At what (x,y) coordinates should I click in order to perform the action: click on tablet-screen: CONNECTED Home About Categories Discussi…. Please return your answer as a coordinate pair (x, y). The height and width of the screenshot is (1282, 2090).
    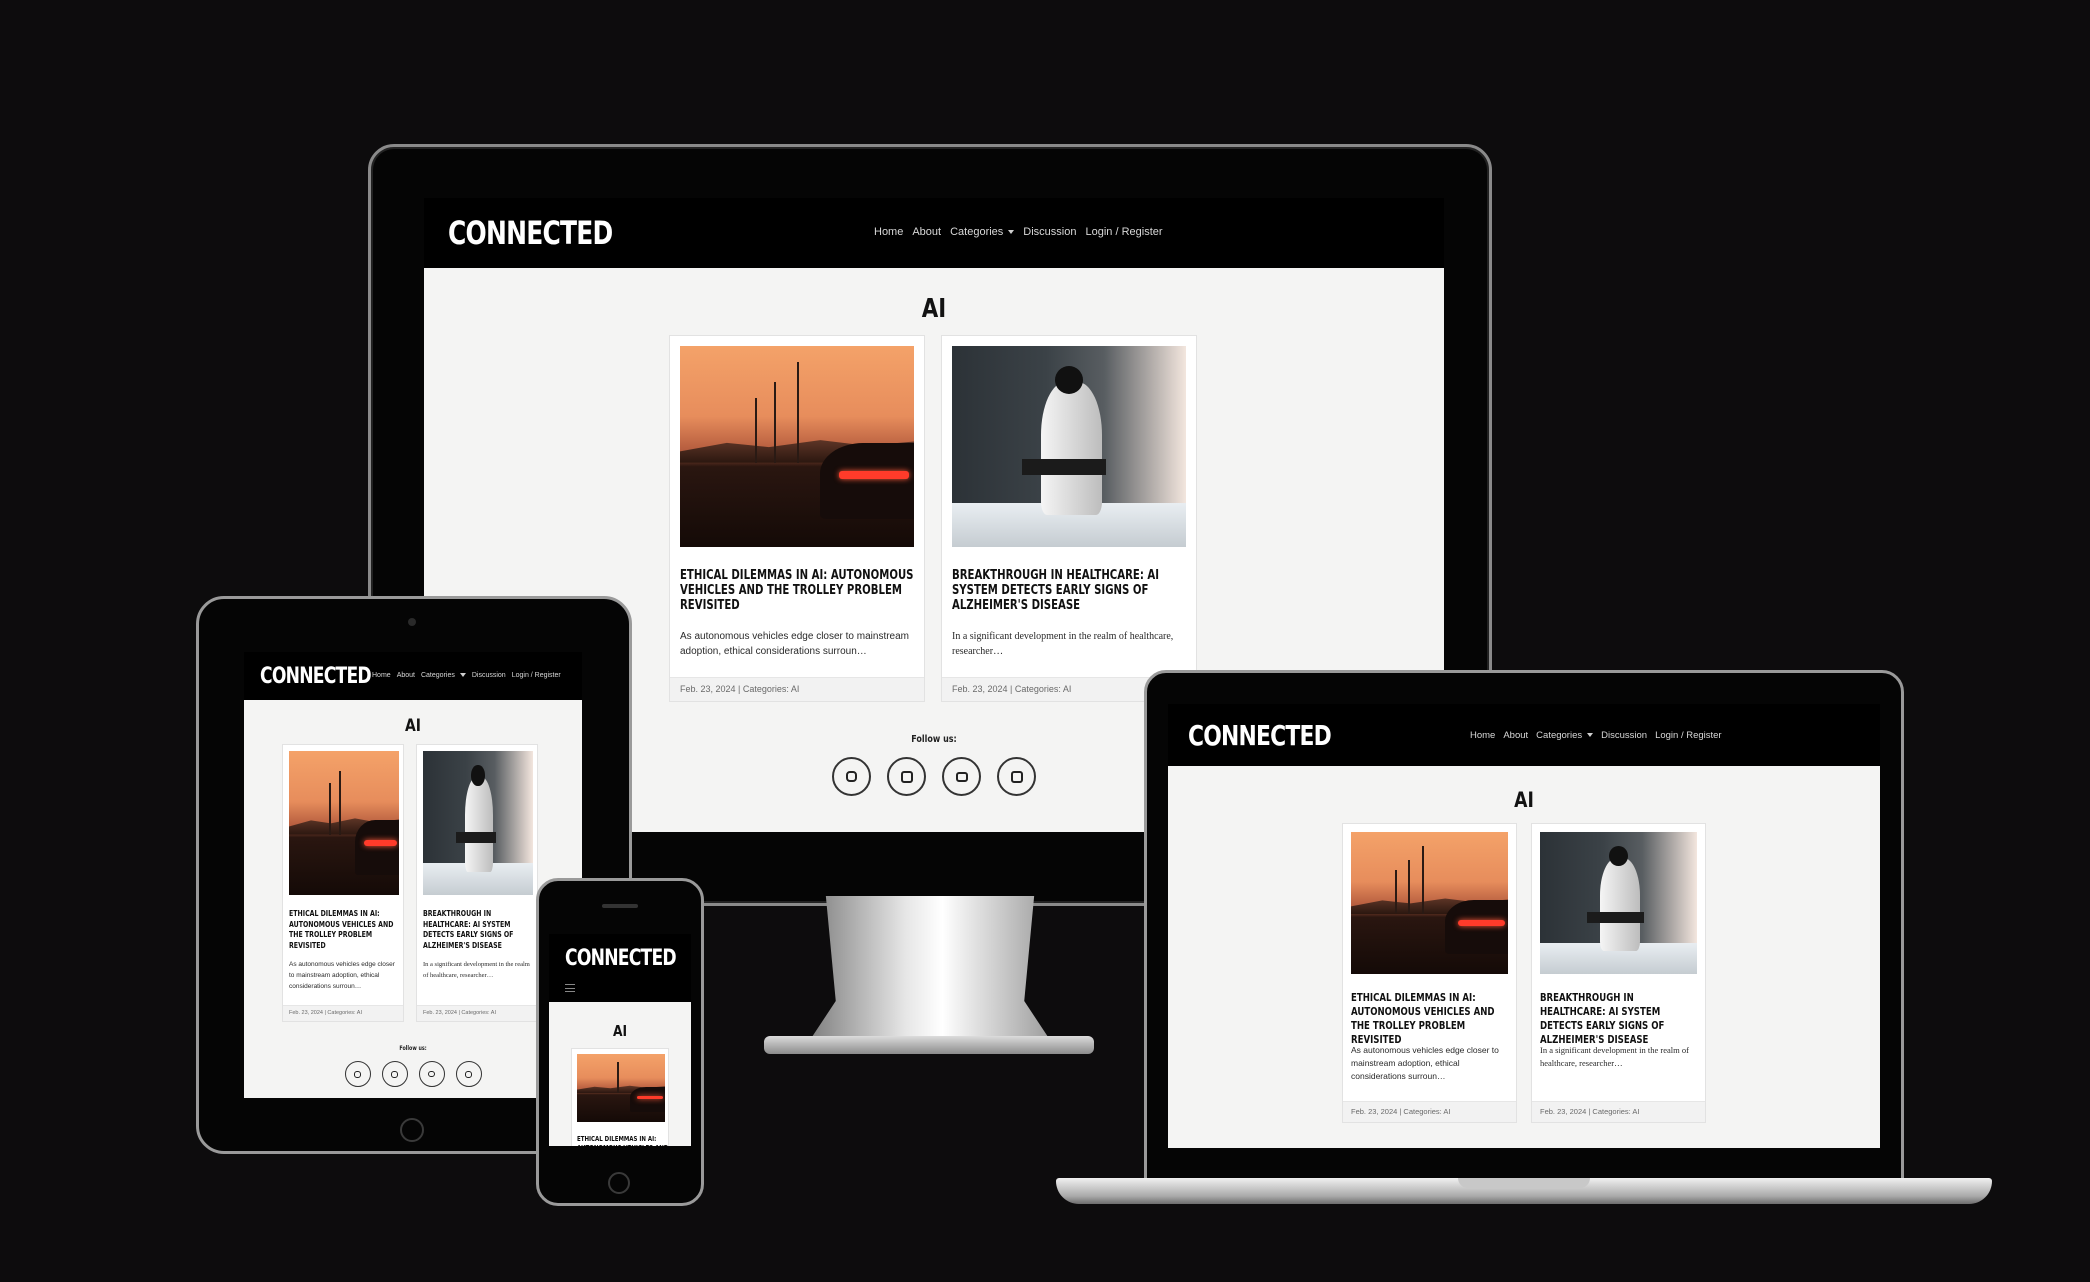
    Looking at the image, I should click on (413, 875).